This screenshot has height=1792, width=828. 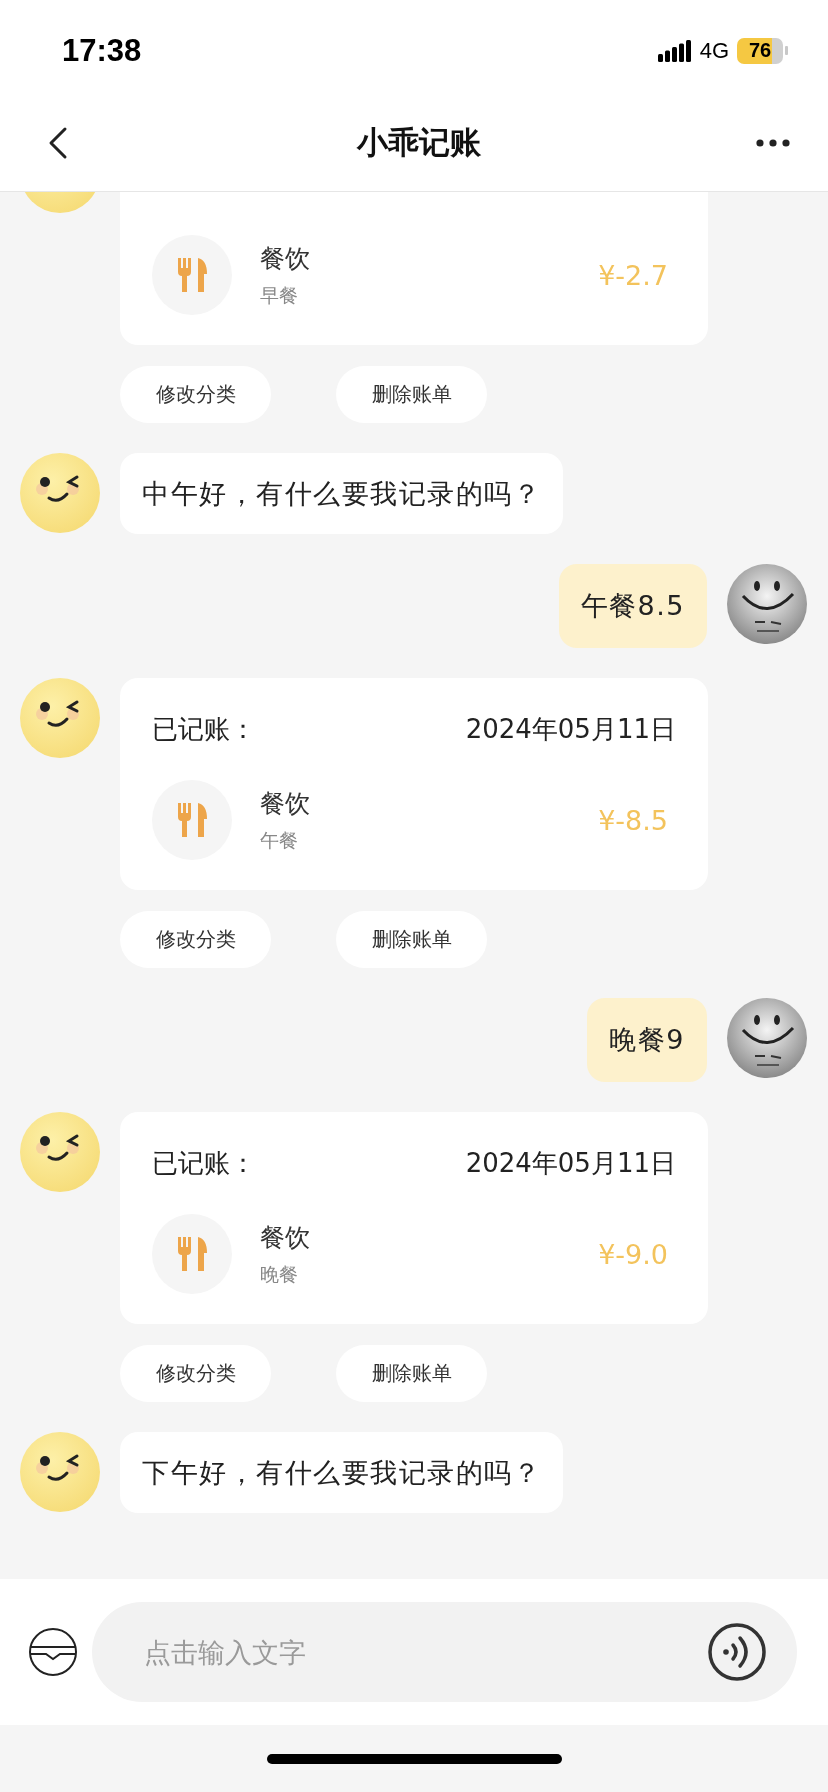 What do you see at coordinates (786, 50) in the screenshot?
I see `battery-cap-icon` at bounding box center [786, 50].